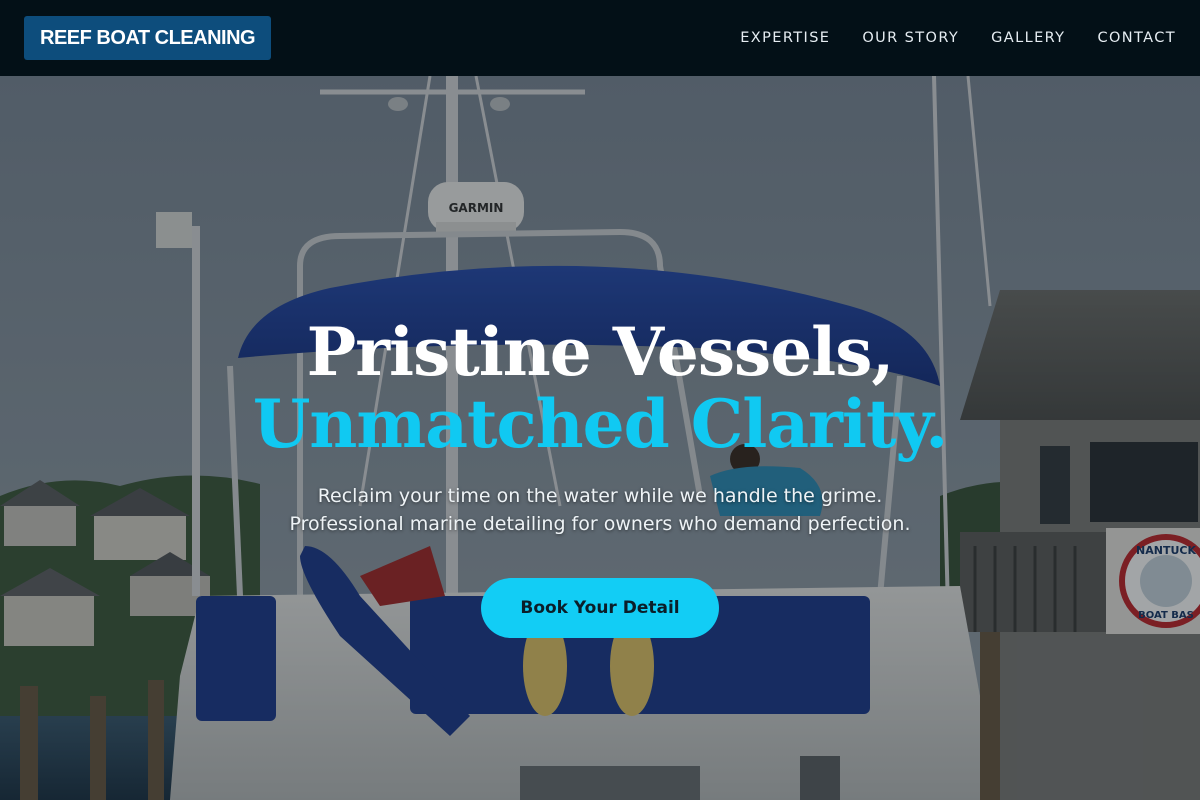 The image size is (1200, 800). What do you see at coordinates (785, 38) in the screenshot?
I see `nav-link-expertise: EXPERTISE` at bounding box center [785, 38].